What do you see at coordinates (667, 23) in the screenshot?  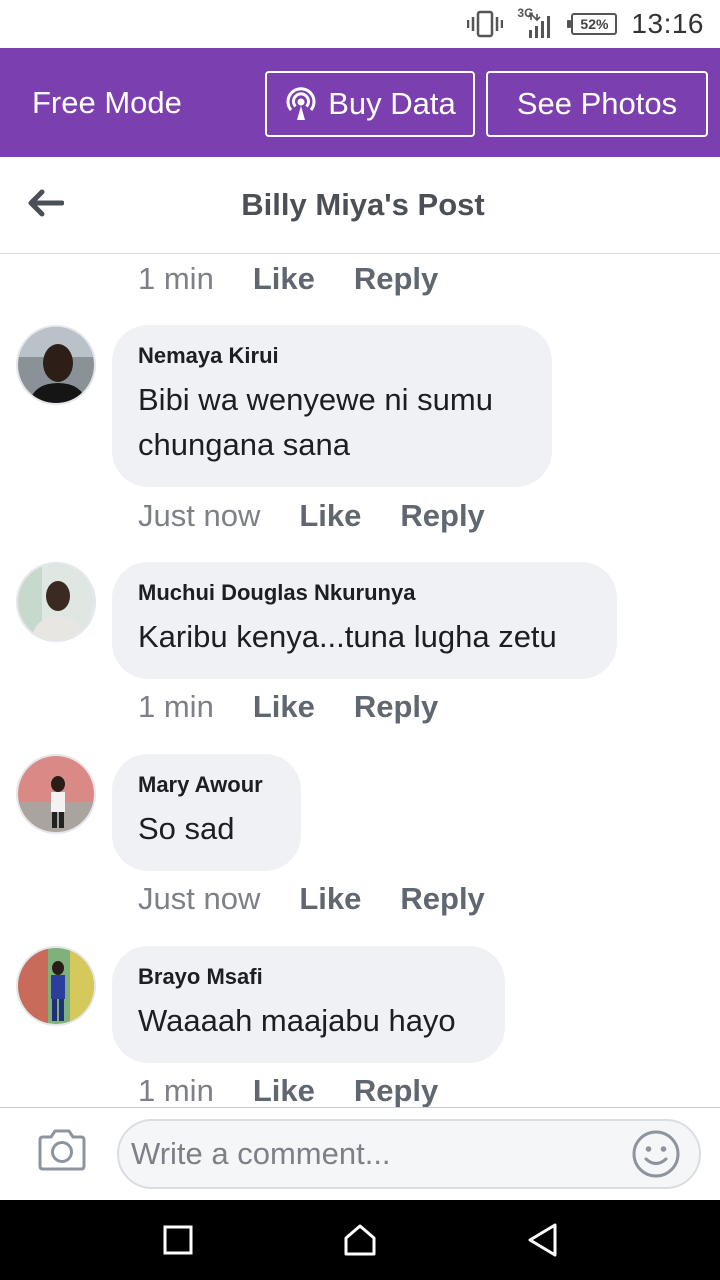 I see `status-time: 13:16` at bounding box center [667, 23].